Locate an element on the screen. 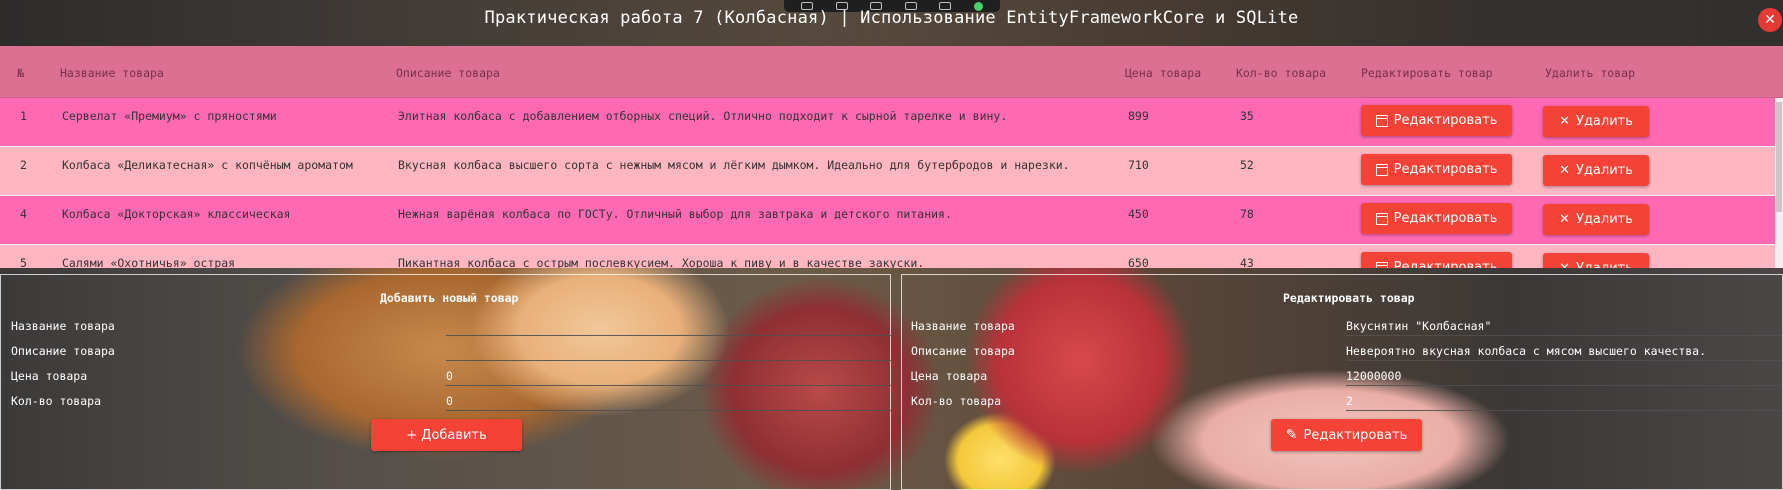 The image size is (1783, 490). cell-id: 1 is located at coordinates (23, 116).